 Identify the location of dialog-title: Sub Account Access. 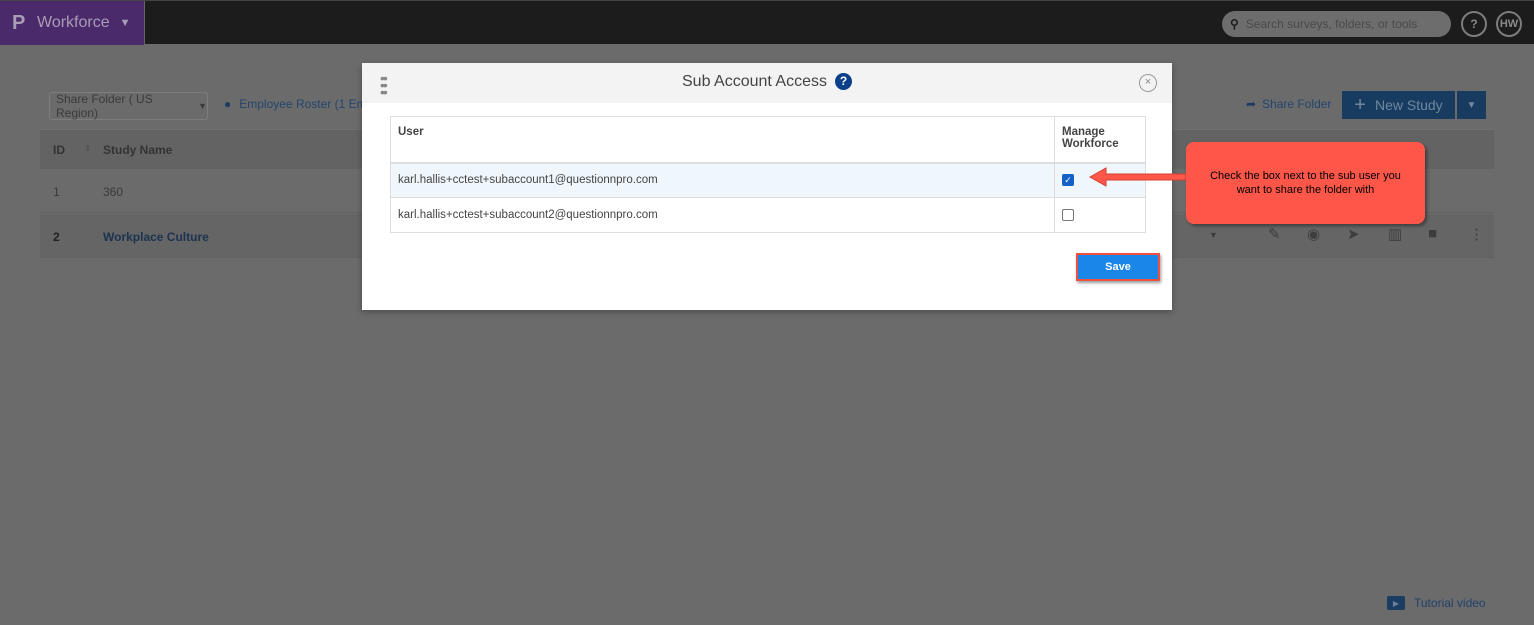
(754, 81).